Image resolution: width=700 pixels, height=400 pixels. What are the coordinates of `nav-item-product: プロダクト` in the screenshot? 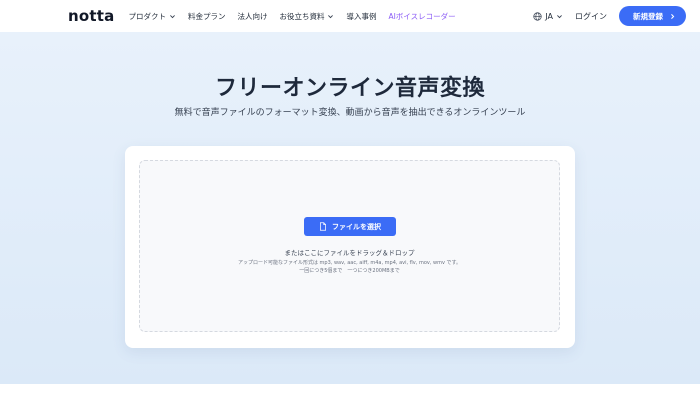 It's located at (152, 16).